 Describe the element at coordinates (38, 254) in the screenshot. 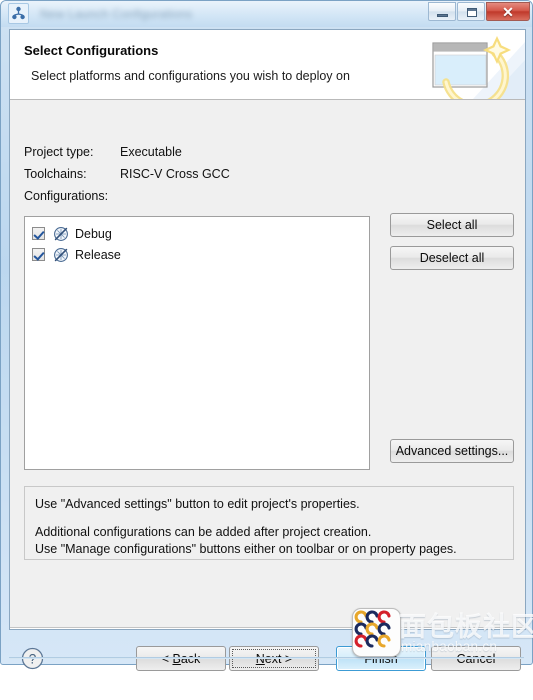

I see `checkbox-release` at that location.